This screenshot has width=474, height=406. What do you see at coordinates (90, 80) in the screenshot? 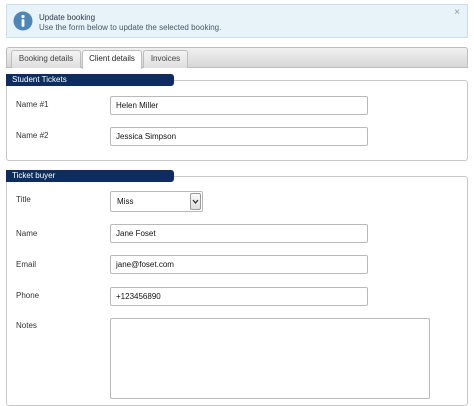
I see `student-tickets-legend: Student Tickets` at bounding box center [90, 80].